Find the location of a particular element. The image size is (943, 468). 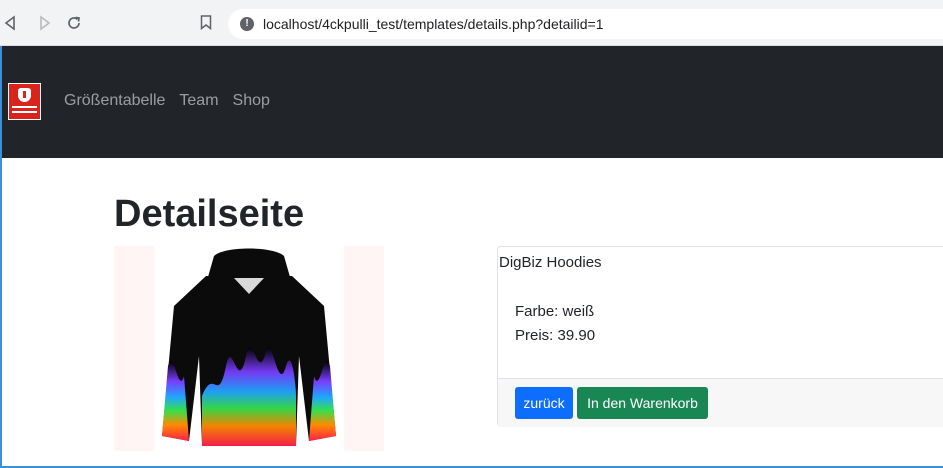

product-name: DigBiz Hoodies is located at coordinates (550, 262).